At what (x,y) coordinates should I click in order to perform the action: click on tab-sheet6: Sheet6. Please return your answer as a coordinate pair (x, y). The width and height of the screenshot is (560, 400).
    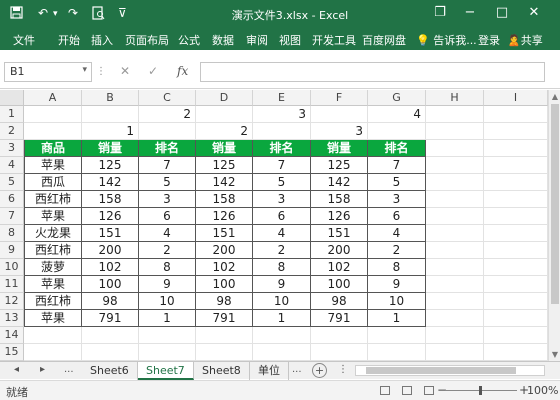
    Looking at the image, I should click on (110, 371).